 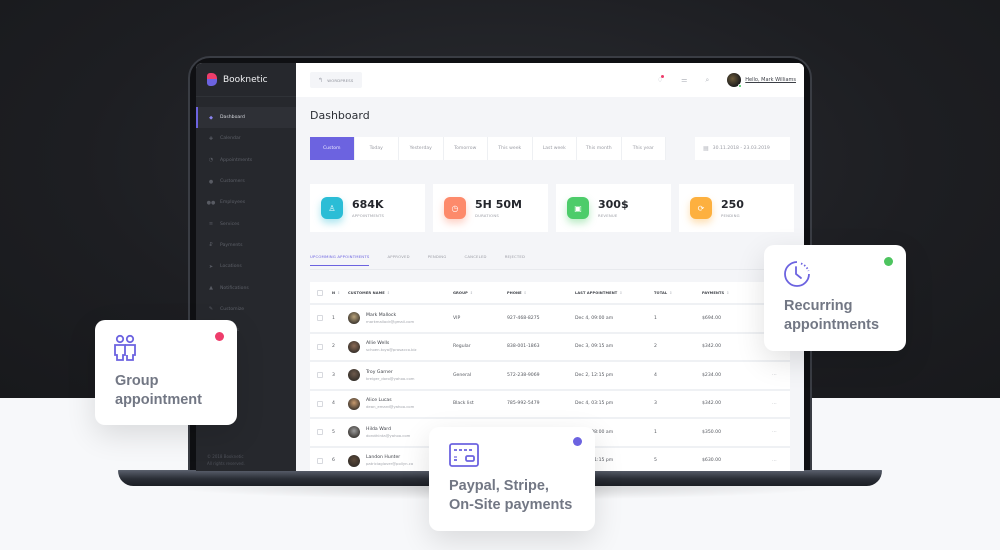 What do you see at coordinates (457, 318) in the screenshot?
I see `customer-group: VIP` at bounding box center [457, 318].